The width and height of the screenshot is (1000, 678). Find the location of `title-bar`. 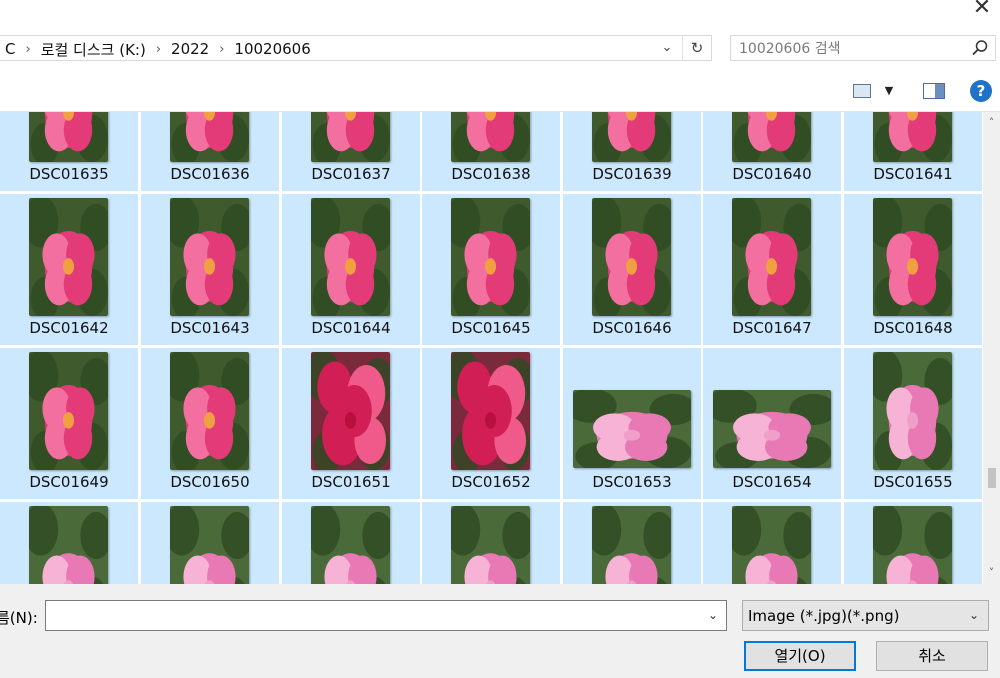

title-bar is located at coordinates (500, 15).